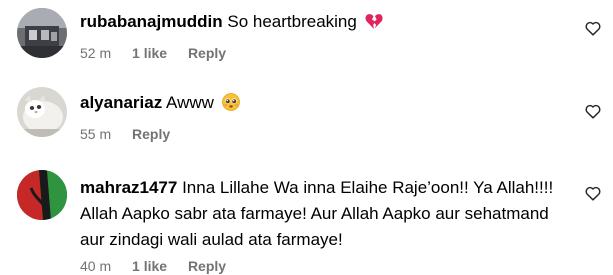 This screenshot has width=613, height=275. What do you see at coordinates (292, 21) in the screenshot?
I see `comment-text: So heartbreaking` at bounding box center [292, 21].